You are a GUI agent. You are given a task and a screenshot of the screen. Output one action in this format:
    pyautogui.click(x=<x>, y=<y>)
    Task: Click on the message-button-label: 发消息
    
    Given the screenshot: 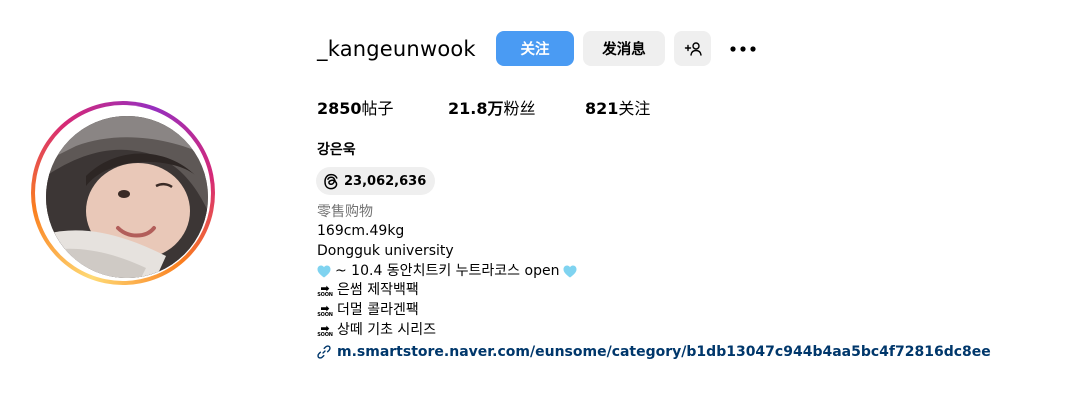 What is the action you would take?
    pyautogui.click(x=624, y=50)
    